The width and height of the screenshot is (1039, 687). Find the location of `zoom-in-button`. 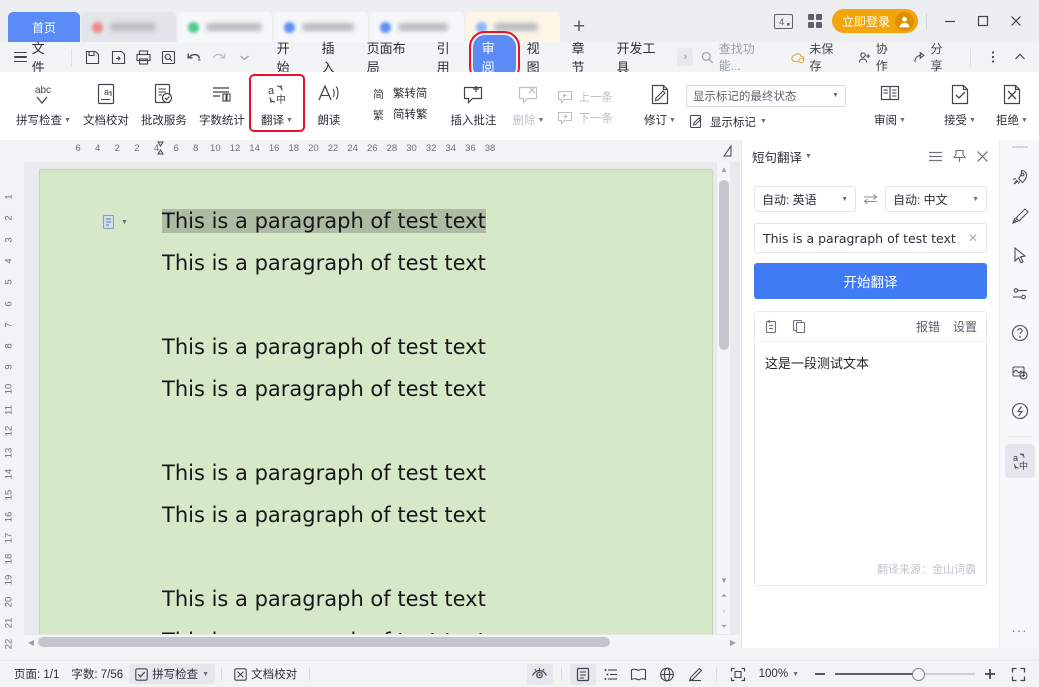

zoom-in-button is located at coordinates (990, 674).